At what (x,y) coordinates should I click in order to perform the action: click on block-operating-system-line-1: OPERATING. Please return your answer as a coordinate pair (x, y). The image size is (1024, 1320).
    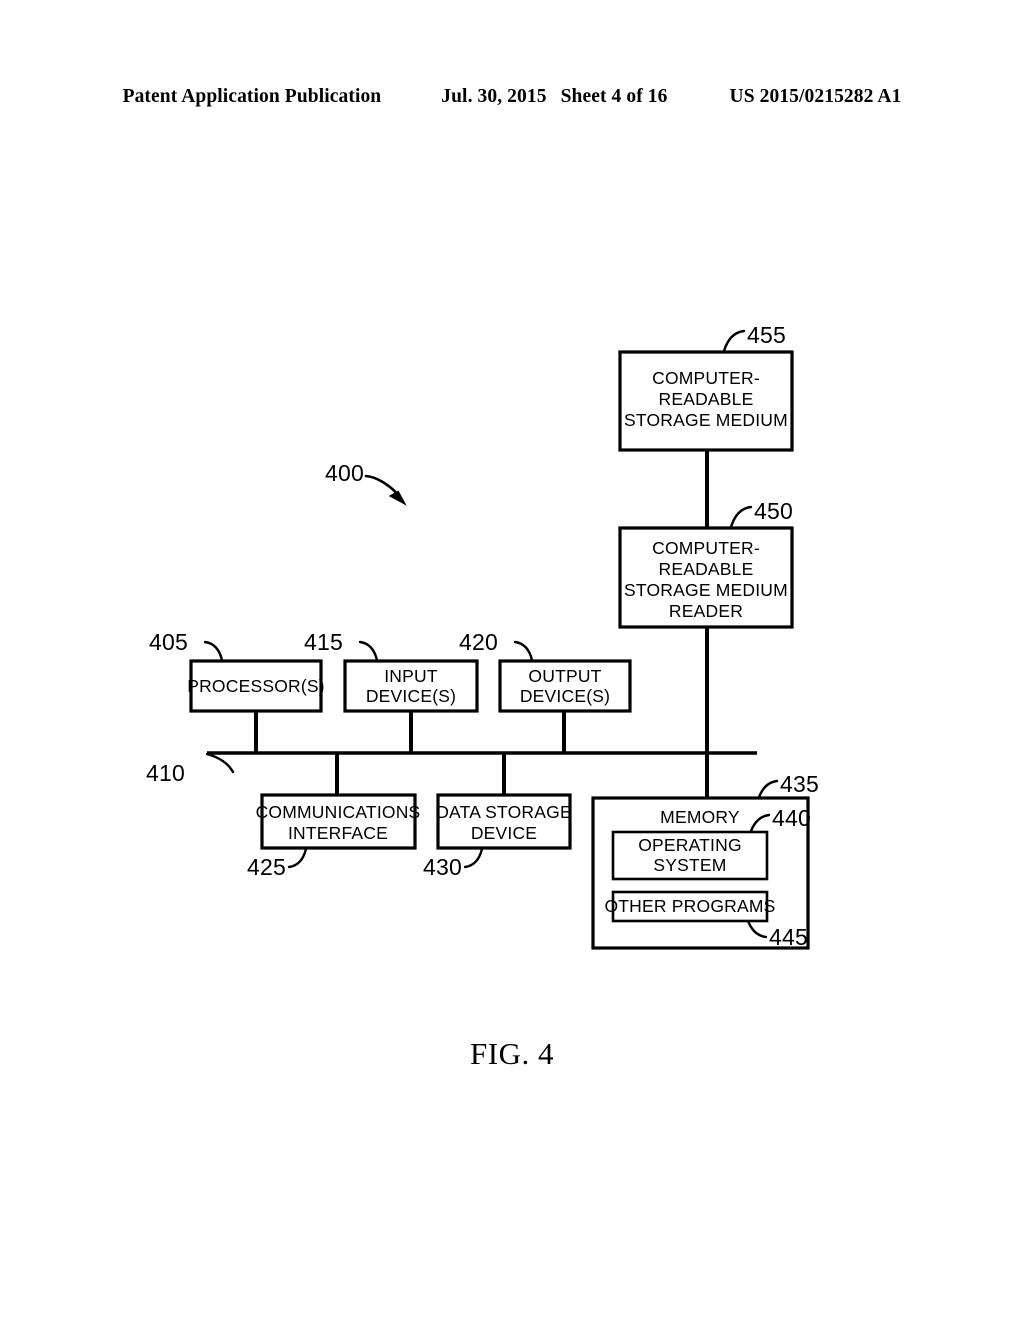
    Looking at the image, I should click on (690, 845).